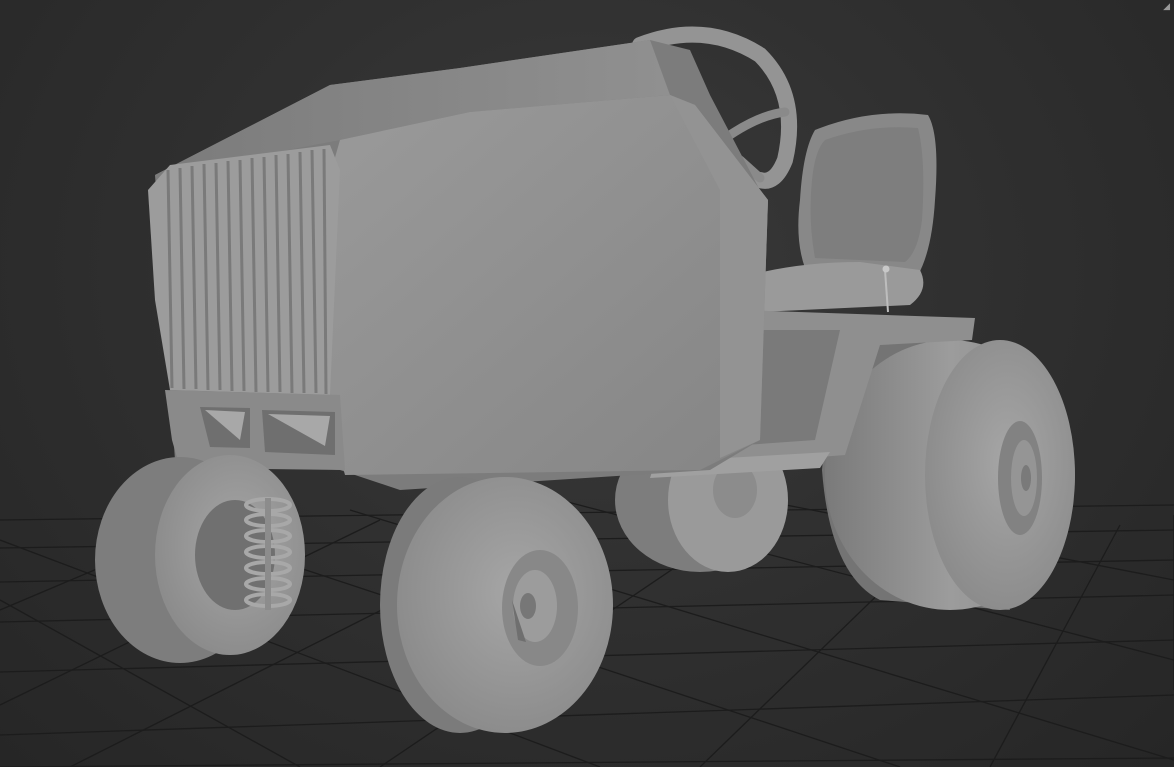  Describe the element at coordinates (200, 559) in the screenshot. I see `front-wheel-left` at that location.